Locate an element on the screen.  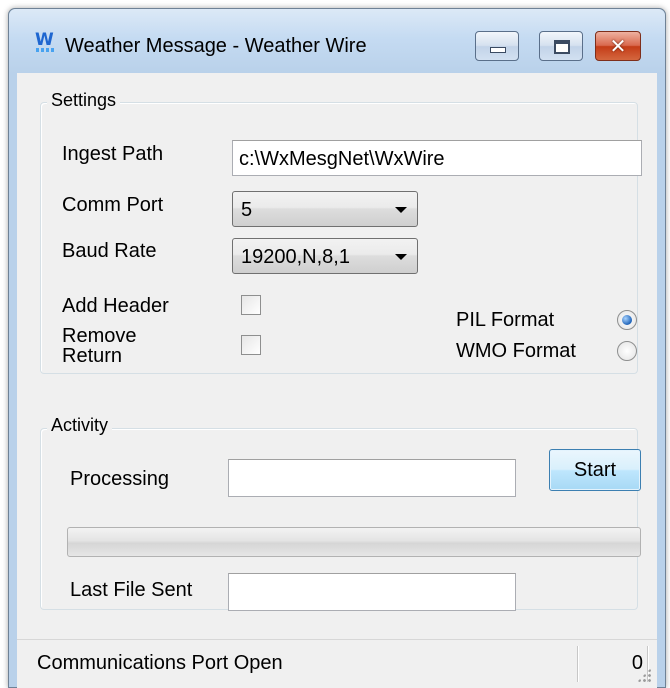
weather-message-app-icon: W is located at coordinates (46, 43).